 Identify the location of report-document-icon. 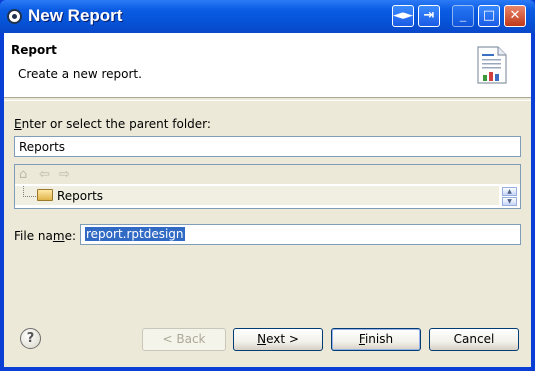
(492, 65).